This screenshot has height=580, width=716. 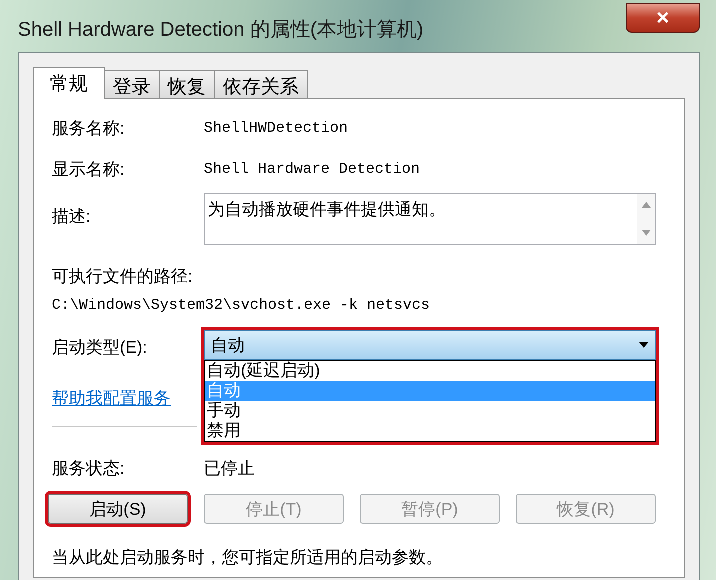 I want to click on path-value: C:\Windows\System32\svchost.exe -k netsvcs, so click(x=241, y=305).